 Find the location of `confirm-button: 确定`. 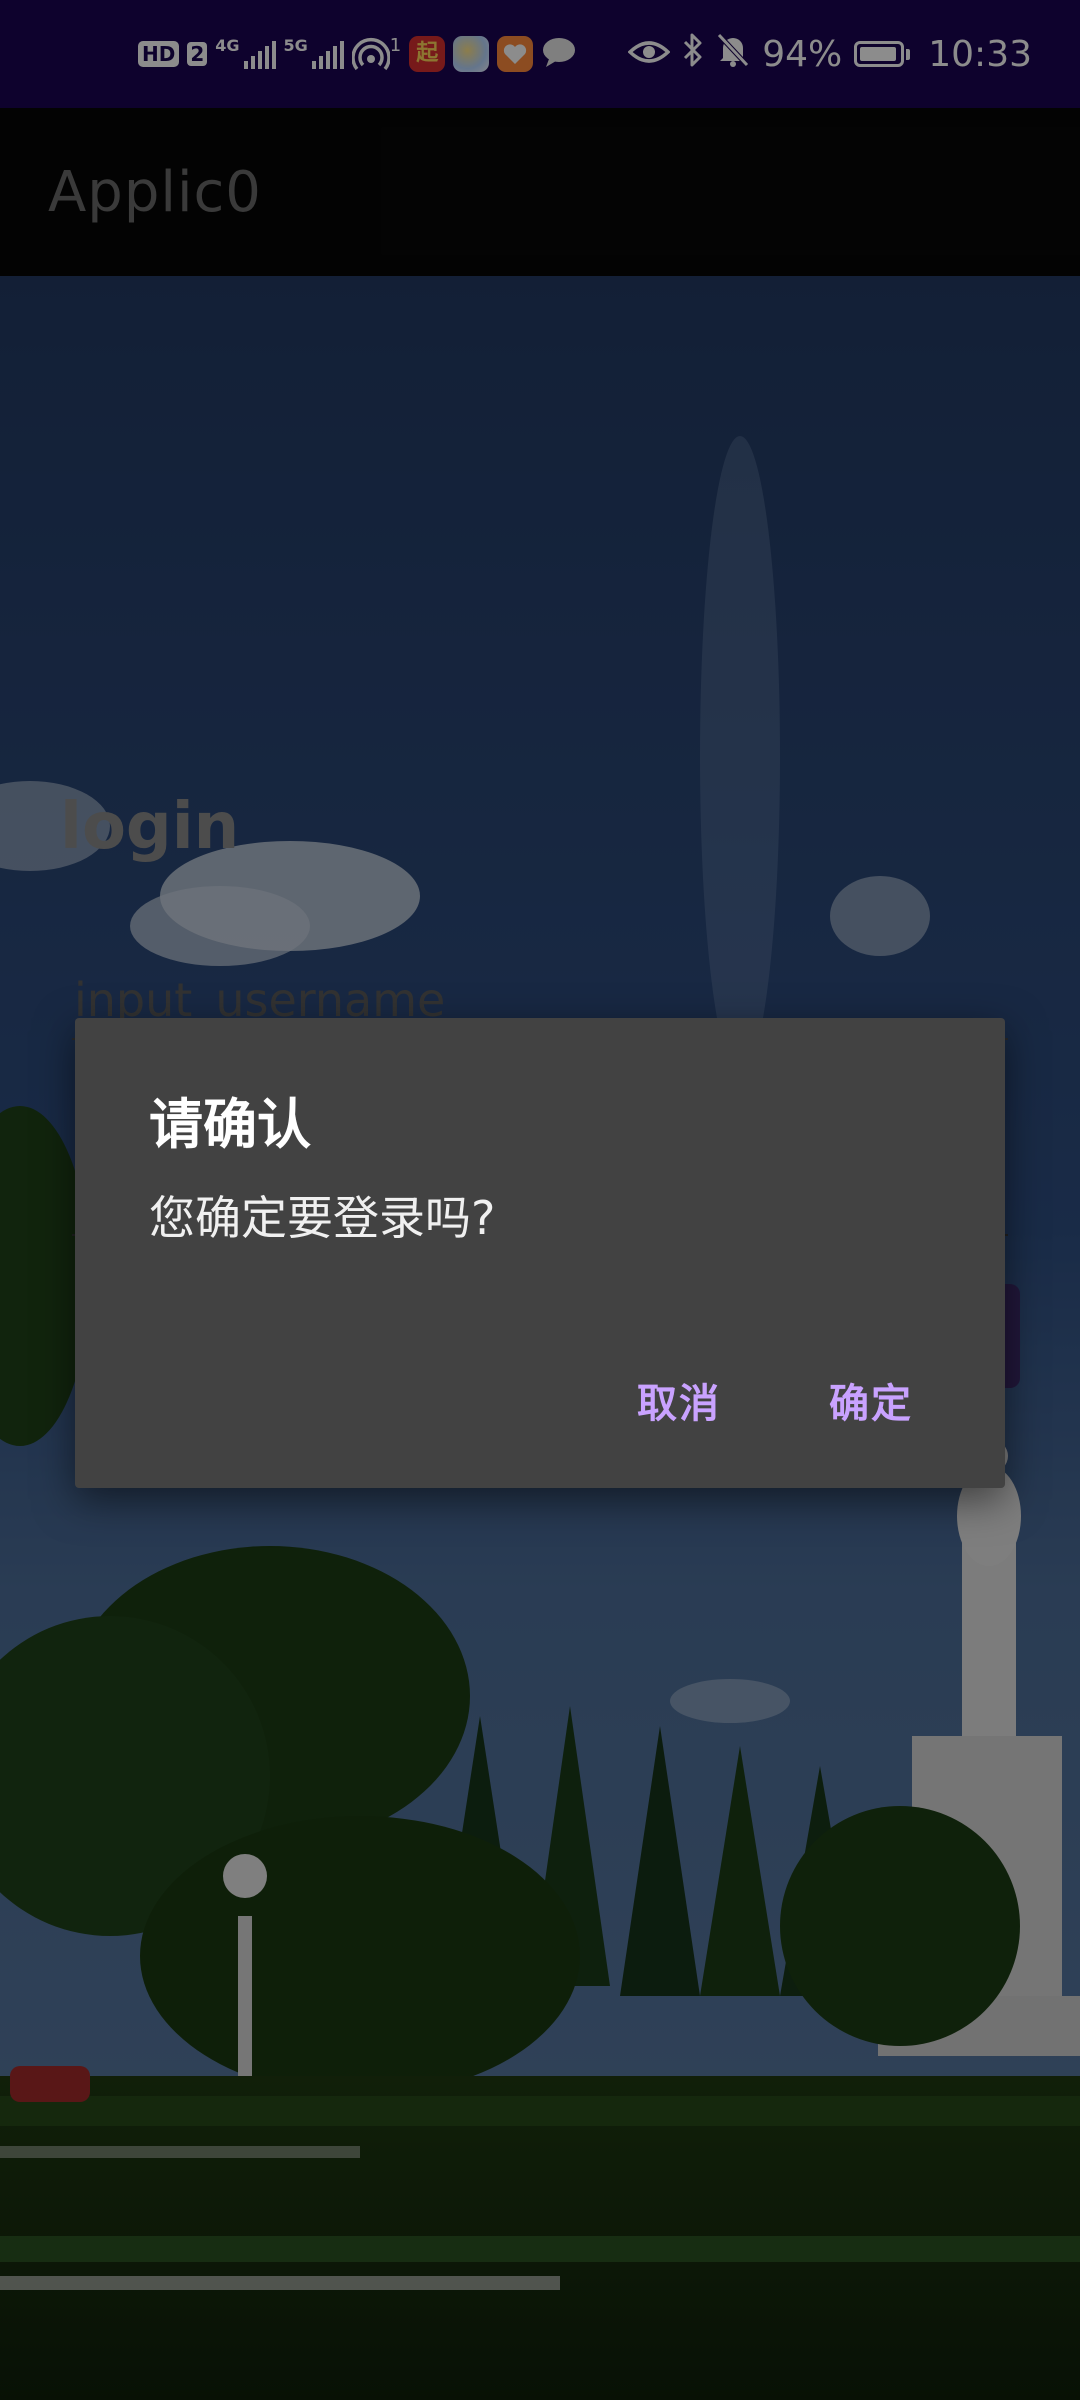

confirm-button: 确定 is located at coordinates (871, 1404).